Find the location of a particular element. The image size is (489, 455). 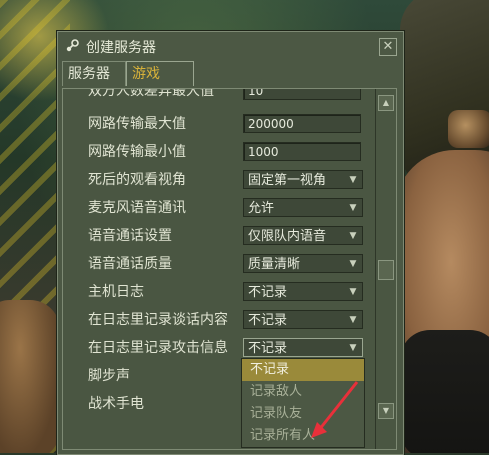

net-min-field: 1000 is located at coordinates (302, 151).